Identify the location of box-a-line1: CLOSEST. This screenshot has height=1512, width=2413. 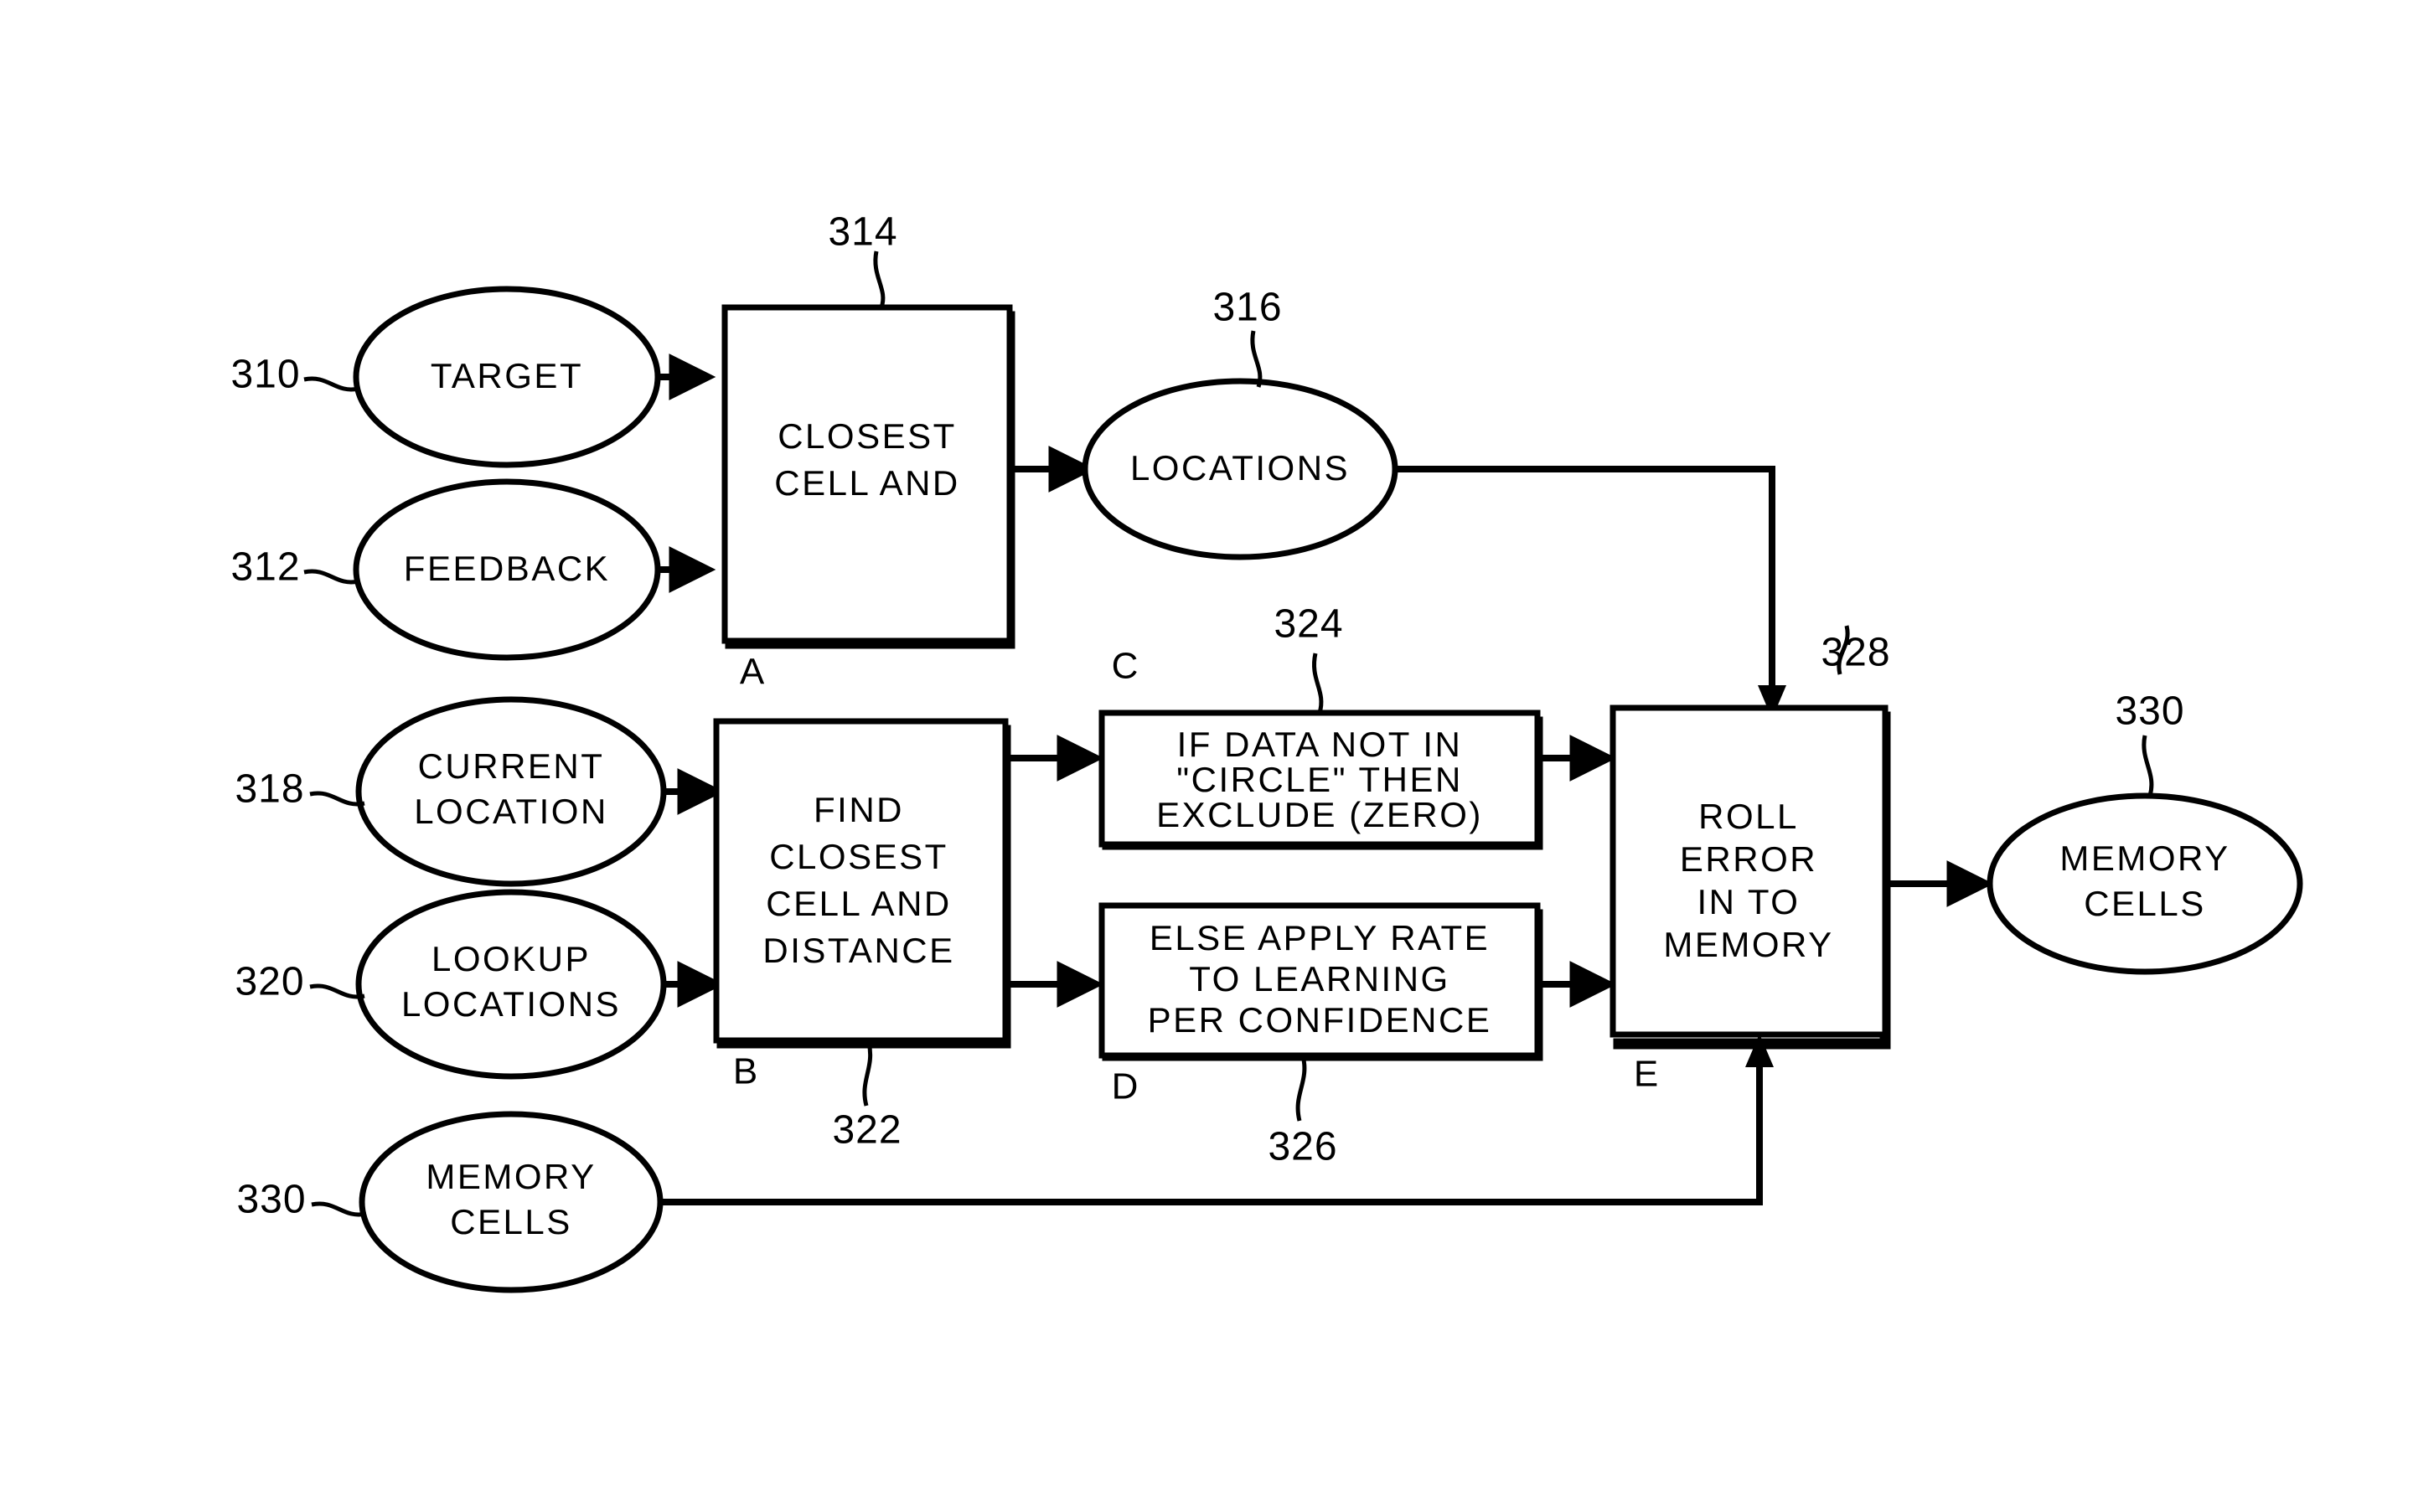
(867, 436).